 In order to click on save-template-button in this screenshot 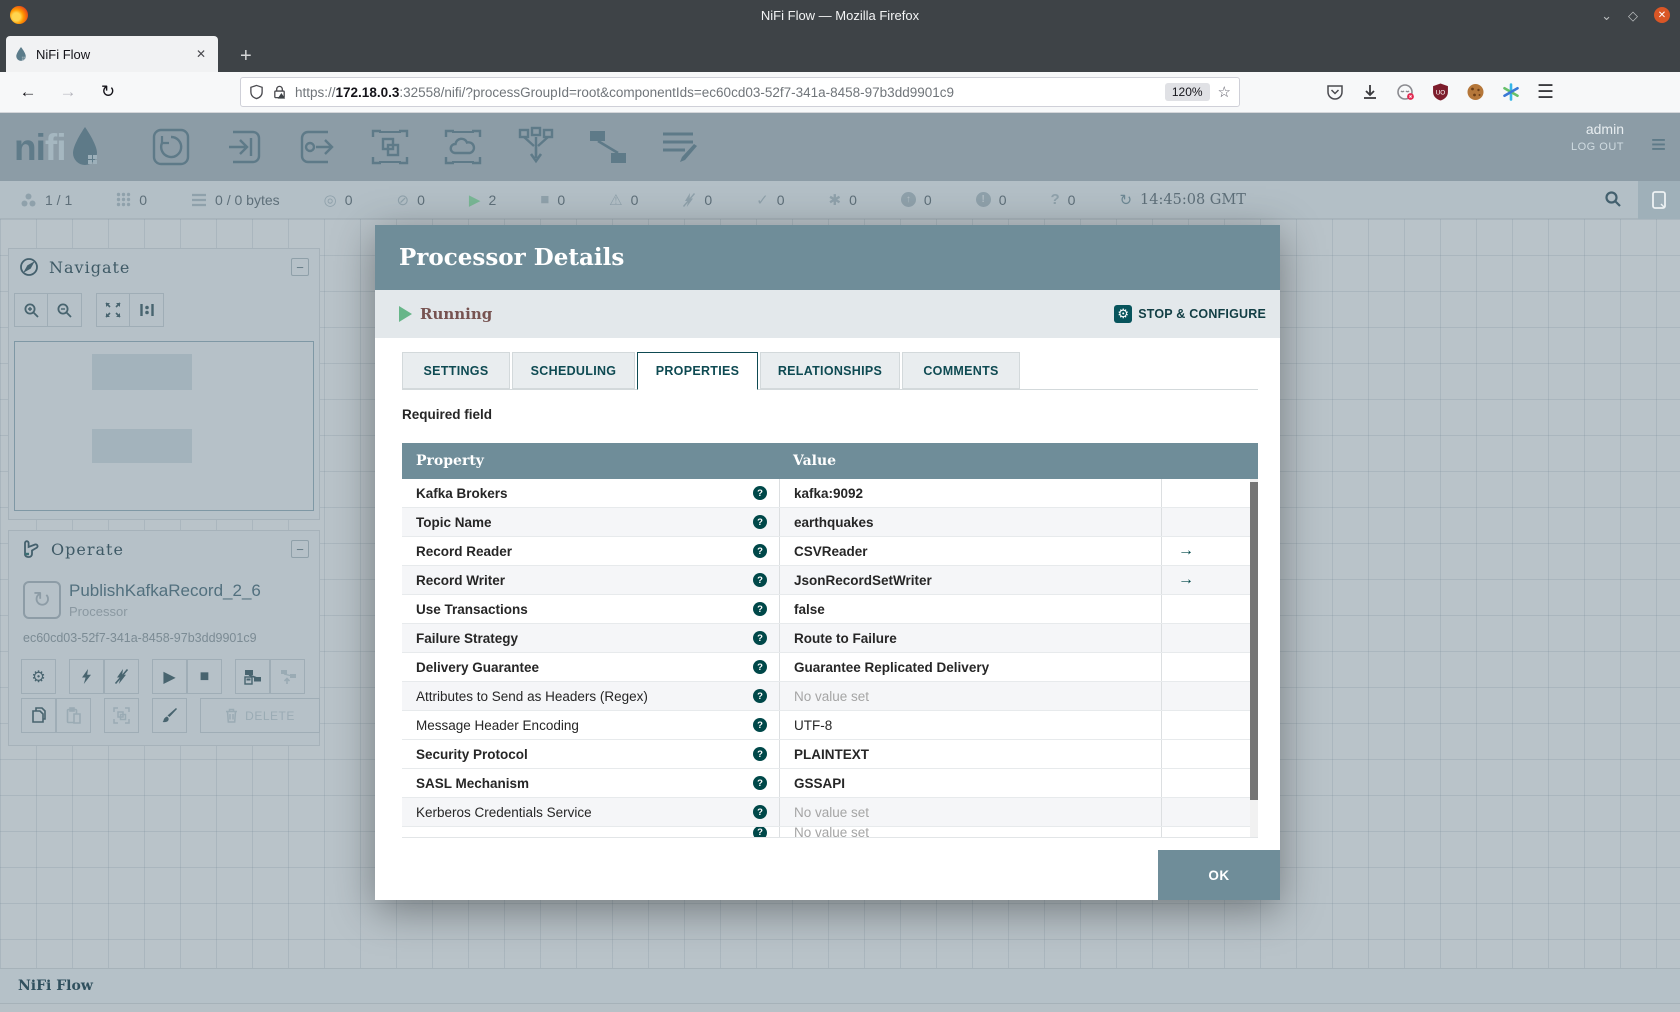, I will do `click(252, 676)`.